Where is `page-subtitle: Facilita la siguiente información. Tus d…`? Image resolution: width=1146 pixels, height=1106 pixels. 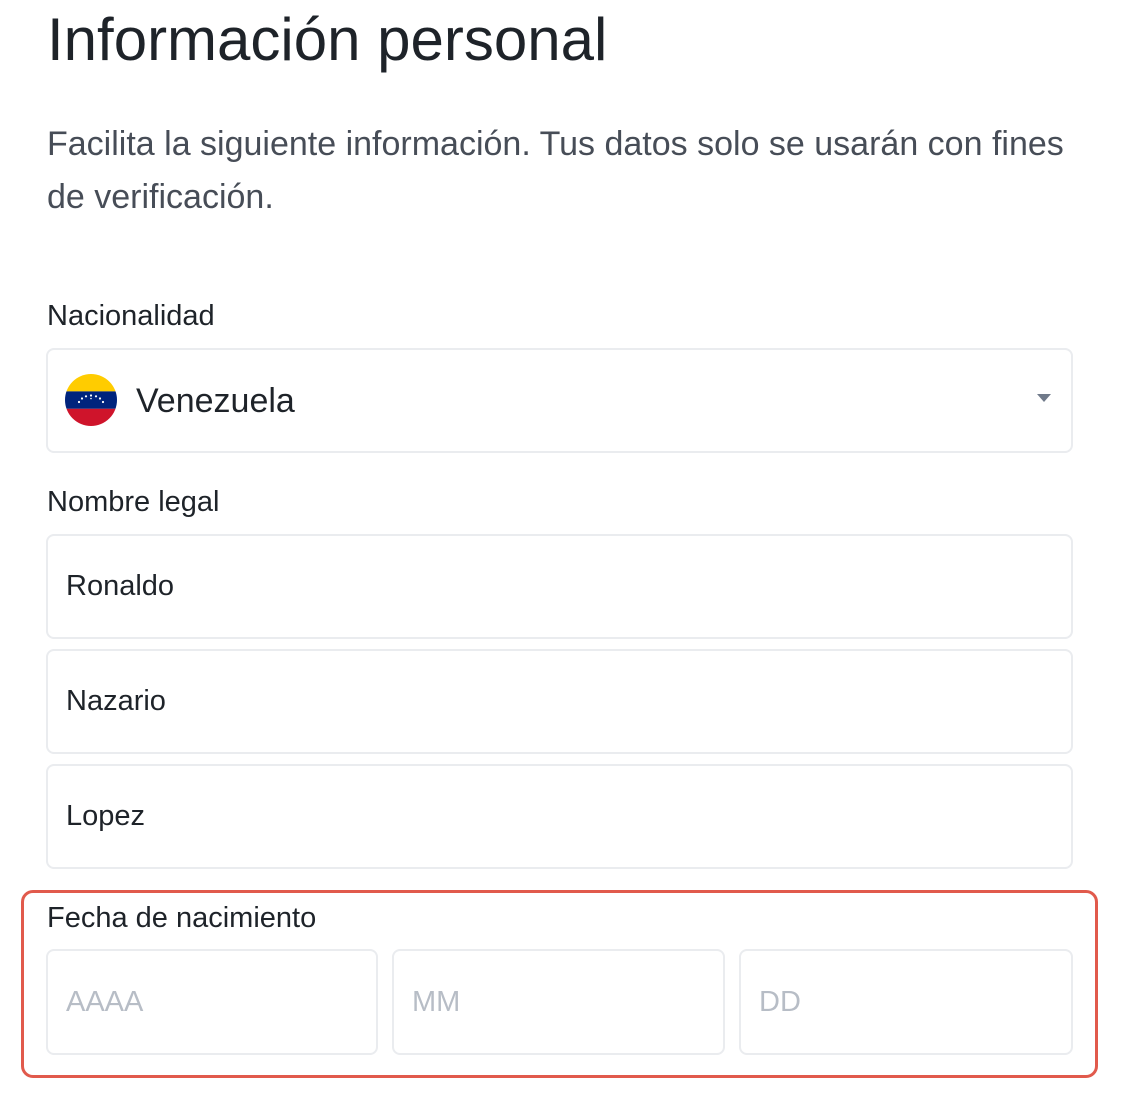
page-subtitle: Facilita la siguiente información. Tus d… is located at coordinates (555, 170).